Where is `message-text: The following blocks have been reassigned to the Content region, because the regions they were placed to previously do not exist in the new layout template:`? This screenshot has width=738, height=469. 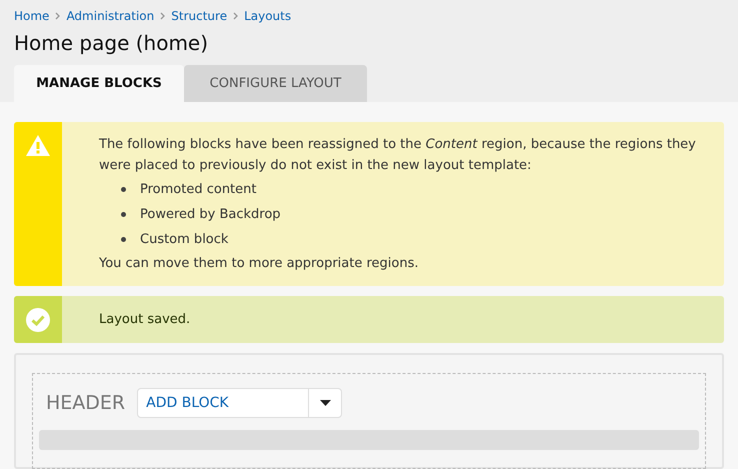 message-text: The following blocks have been reassigned to the Content region, because the regions they were placed to previously do not exist in the new layout template: is located at coordinates (398, 155).